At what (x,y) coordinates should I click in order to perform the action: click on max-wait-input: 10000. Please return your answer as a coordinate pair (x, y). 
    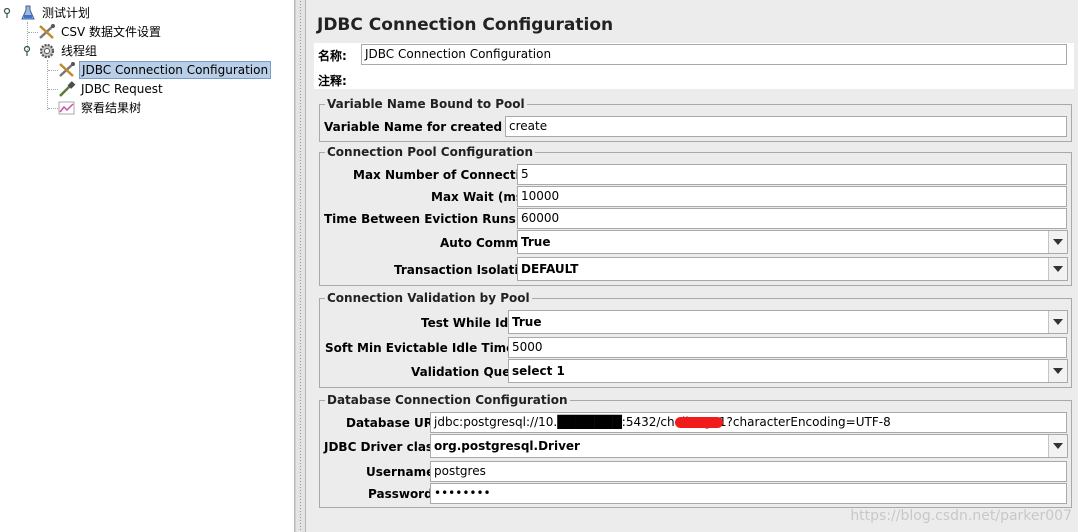
    Looking at the image, I should click on (792, 196).